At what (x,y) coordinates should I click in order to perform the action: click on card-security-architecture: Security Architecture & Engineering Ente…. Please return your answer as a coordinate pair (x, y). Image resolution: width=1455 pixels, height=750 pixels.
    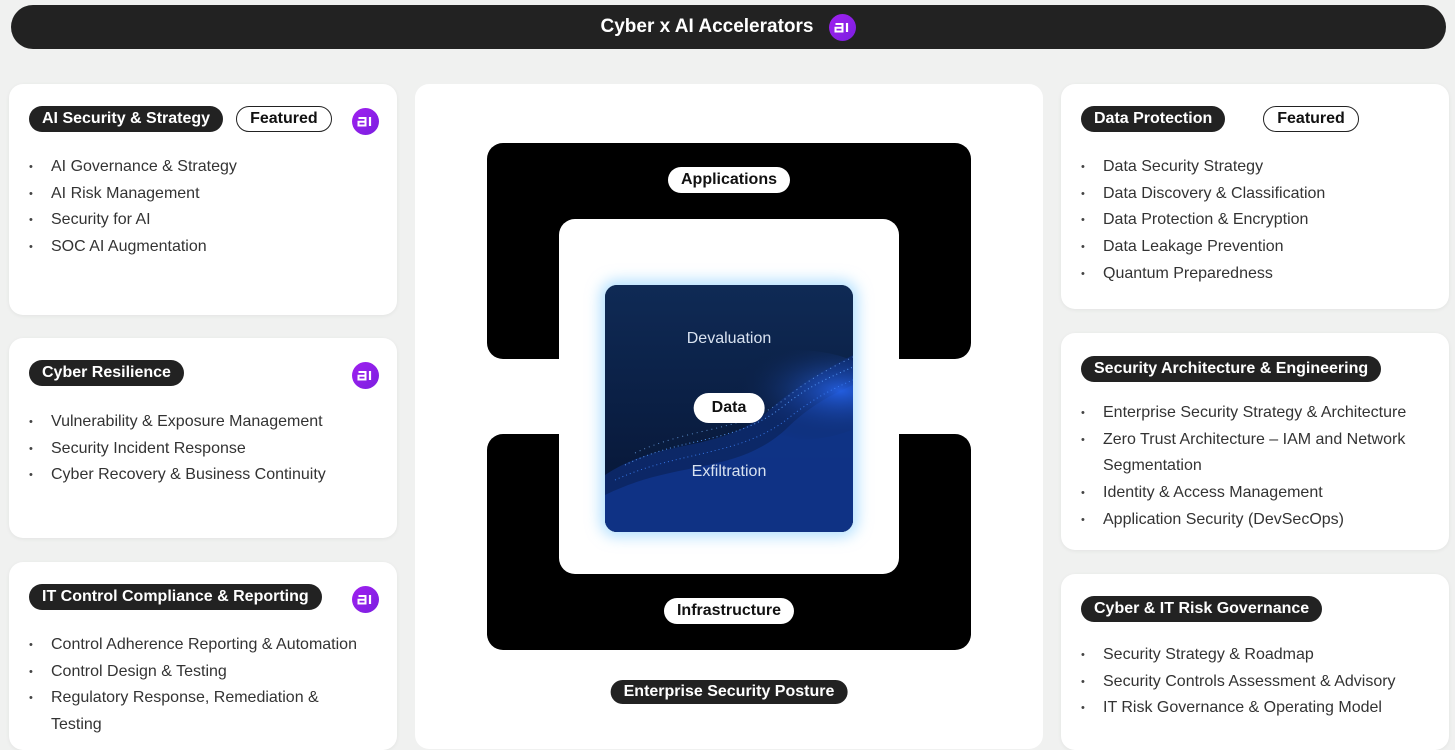
    Looking at the image, I should click on (1255, 441).